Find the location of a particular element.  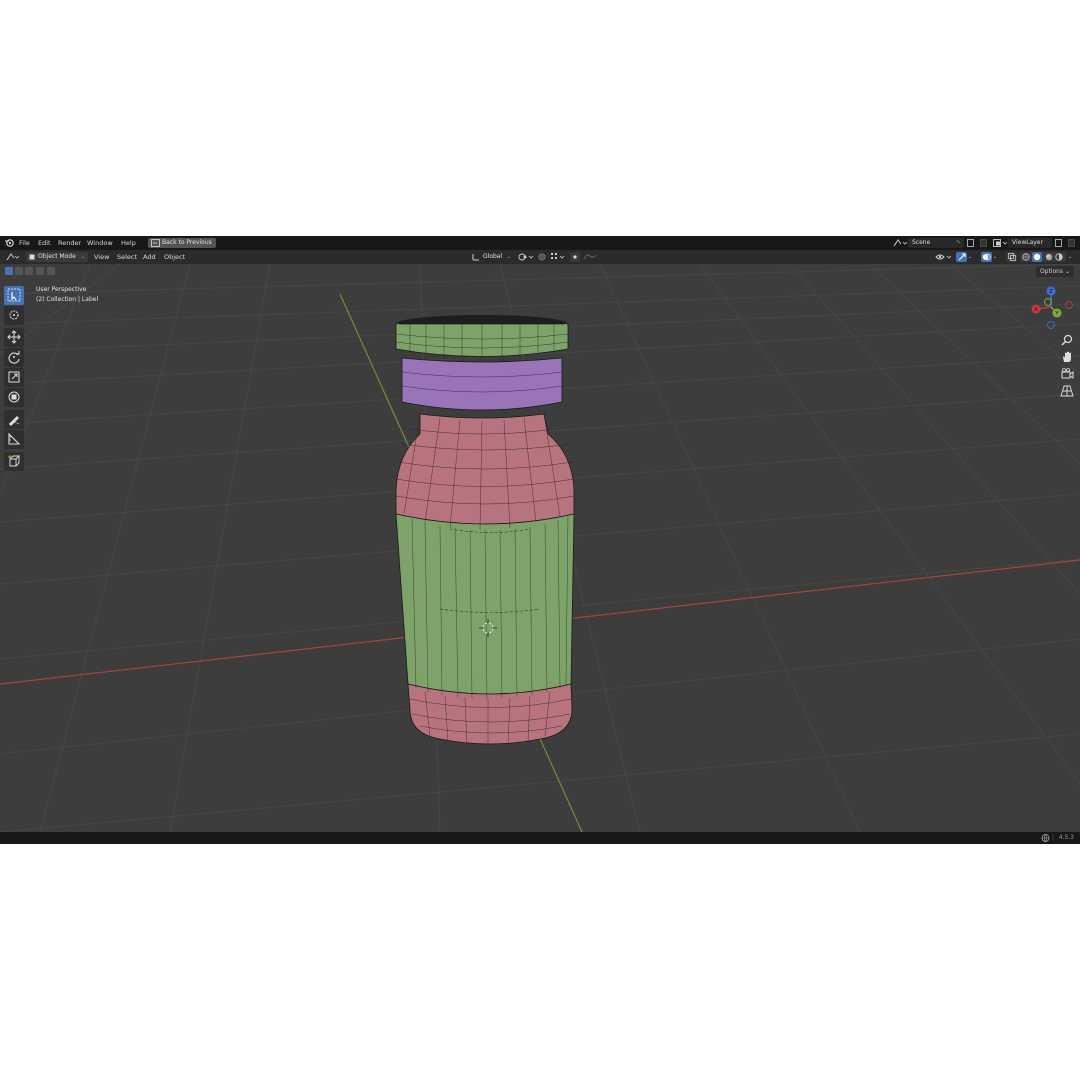

camera-icon is located at coordinates (1067, 373).